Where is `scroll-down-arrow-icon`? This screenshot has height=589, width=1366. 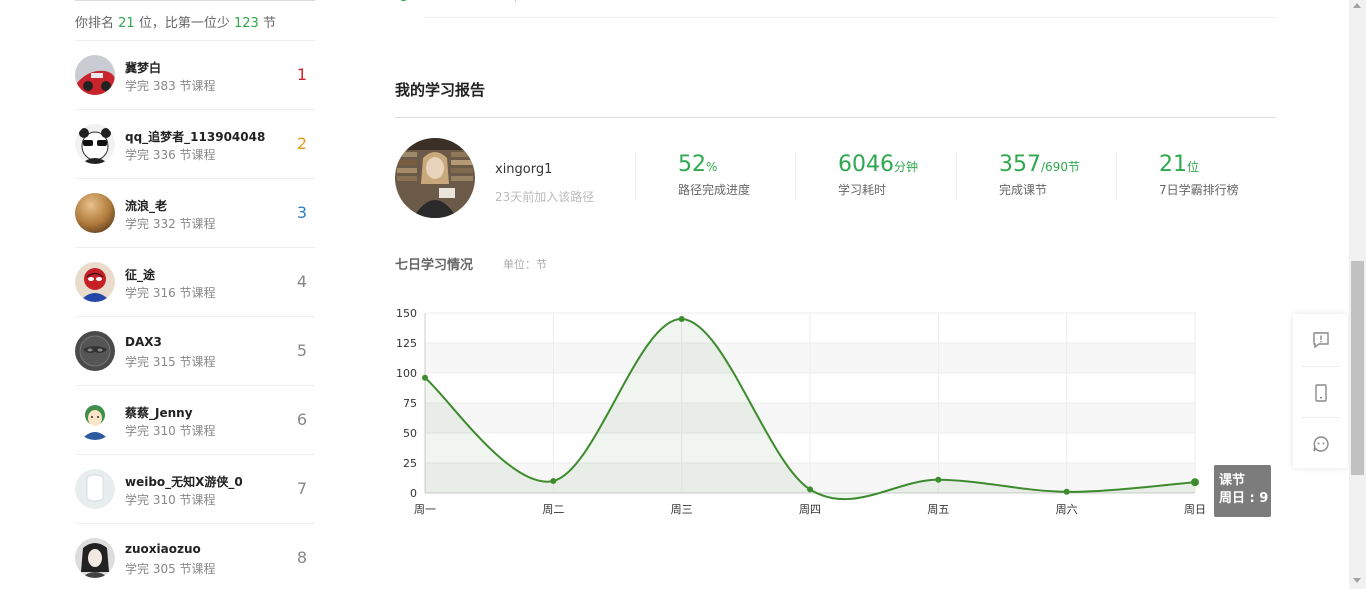
scroll-down-arrow-icon is located at coordinates (1357, 580).